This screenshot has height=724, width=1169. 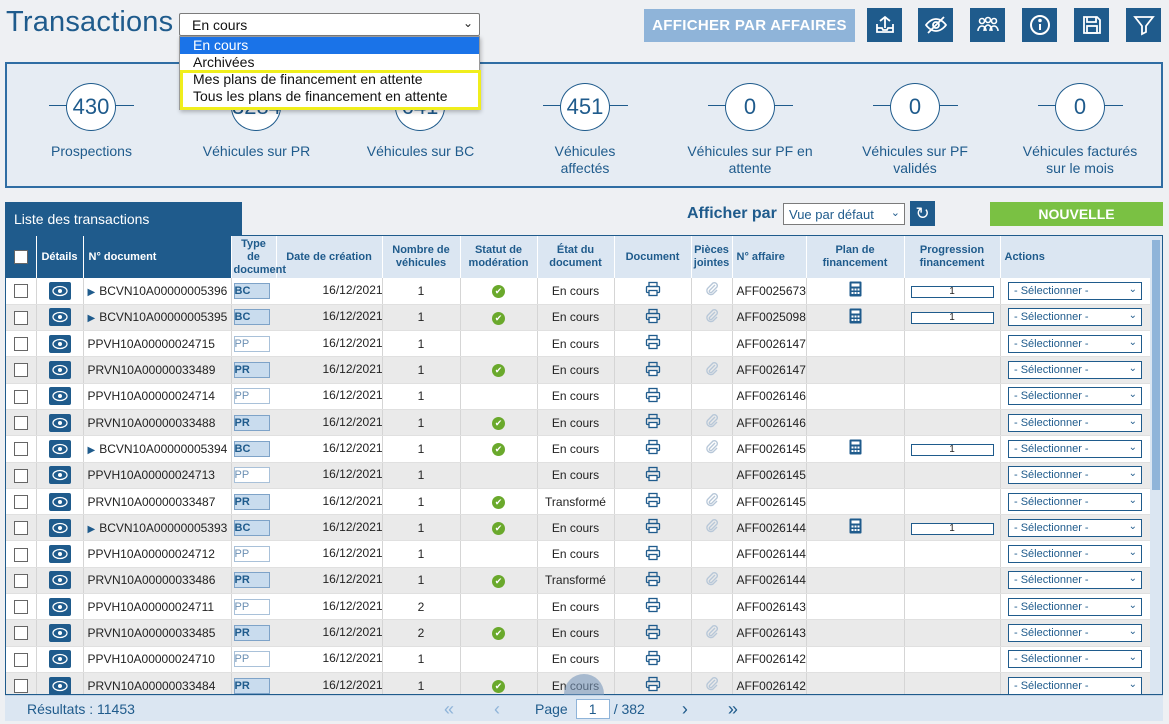 I want to click on doc-number: PRVN10A00000033485, so click(x=152, y=633).